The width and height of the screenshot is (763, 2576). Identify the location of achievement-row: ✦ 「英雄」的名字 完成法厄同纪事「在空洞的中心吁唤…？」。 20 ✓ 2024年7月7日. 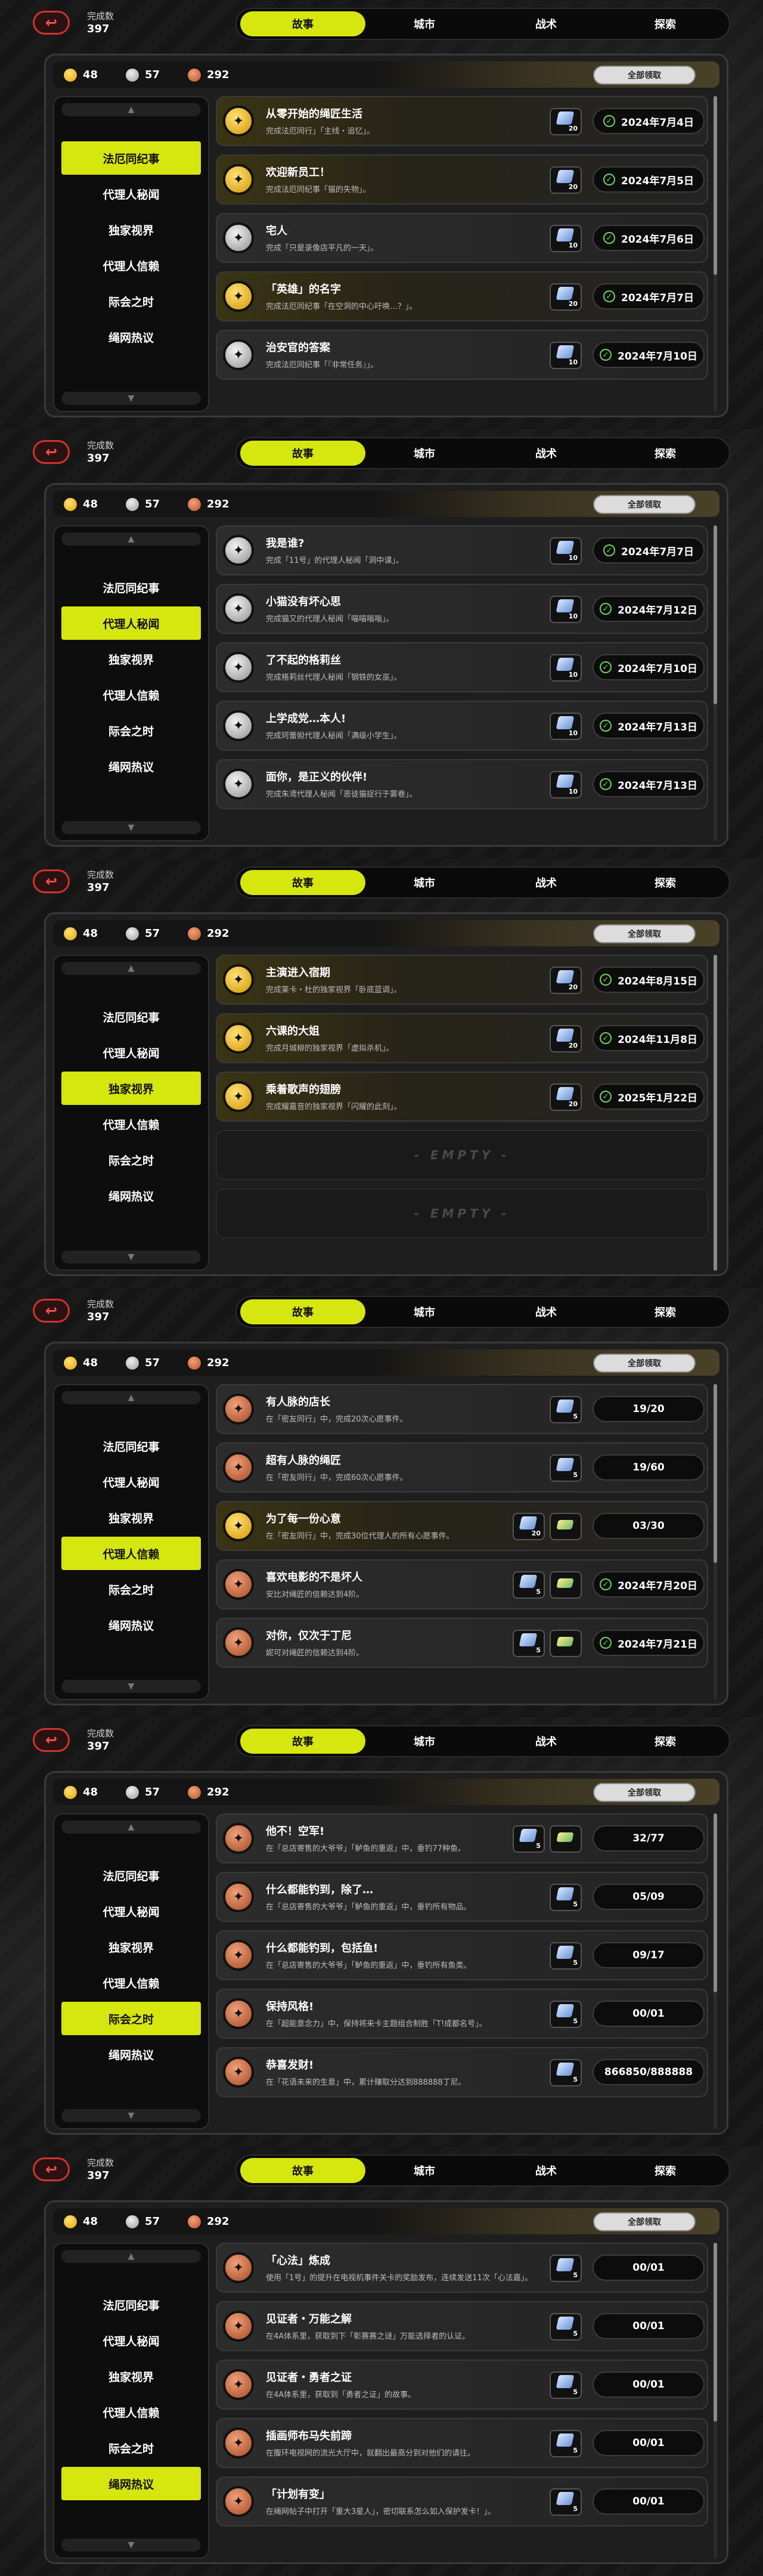
(462, 296).